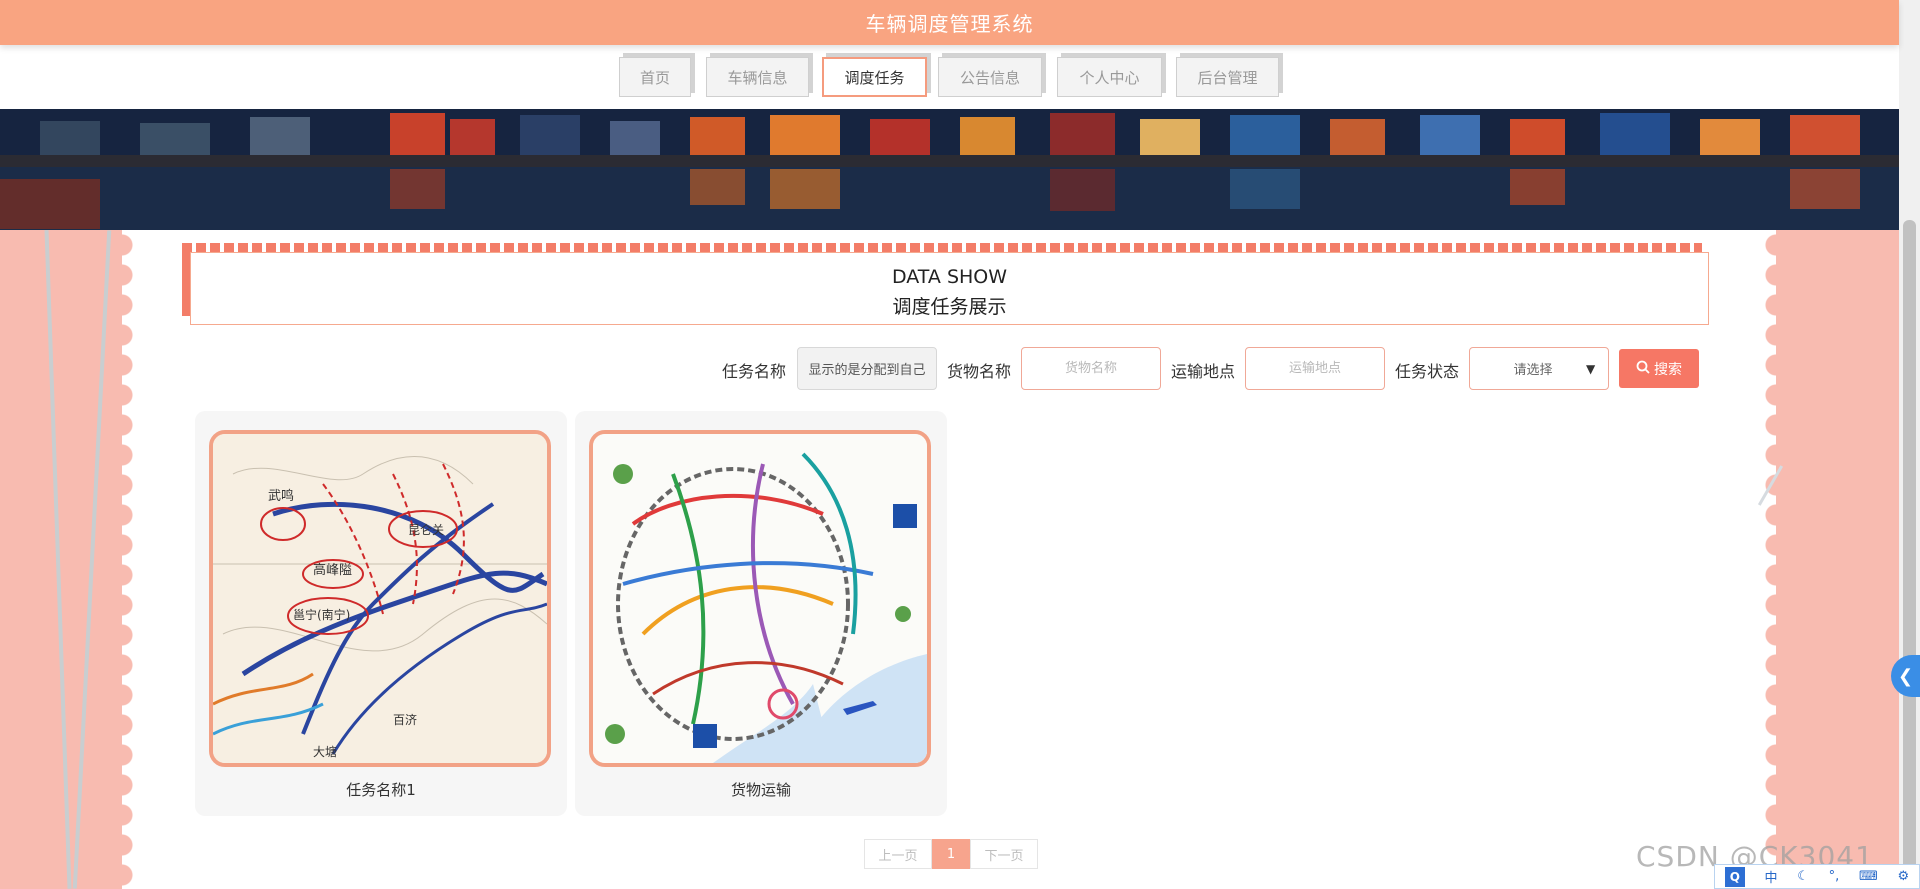  Describe the element at coordinates (186, 279) in the screenshot. I see `title-accent-bar` at that location.